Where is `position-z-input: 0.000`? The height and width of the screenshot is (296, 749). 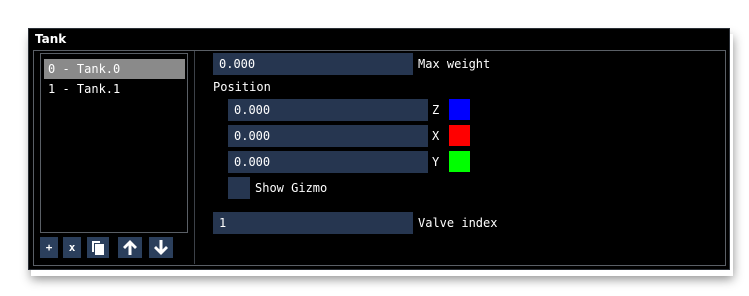
position-z-input: 0.000 is located at coordinates (328, 110).